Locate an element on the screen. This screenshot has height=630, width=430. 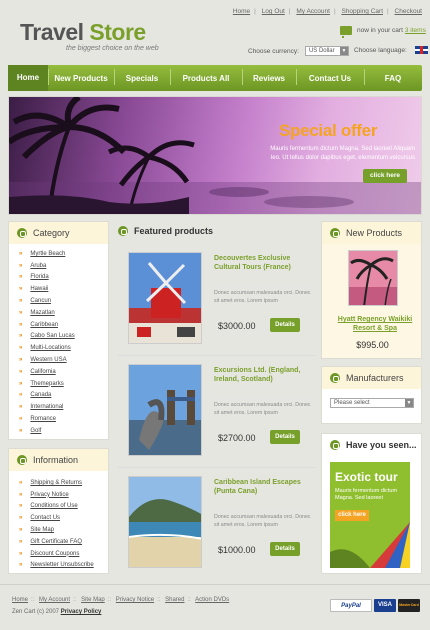
category-item: » Canada is located at coordinates (63, 396).